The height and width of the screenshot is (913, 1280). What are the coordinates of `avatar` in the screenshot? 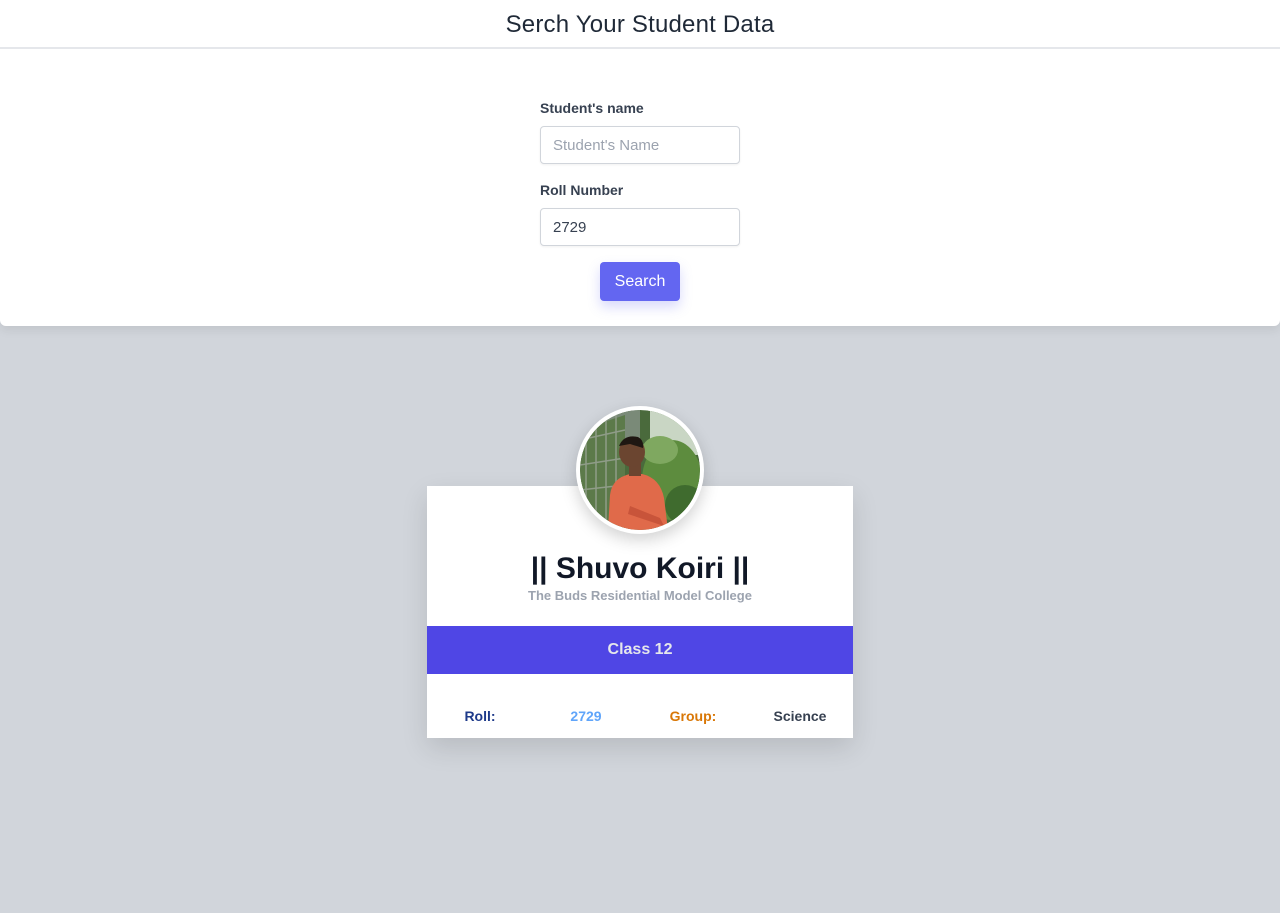 It's located at (640, 470).